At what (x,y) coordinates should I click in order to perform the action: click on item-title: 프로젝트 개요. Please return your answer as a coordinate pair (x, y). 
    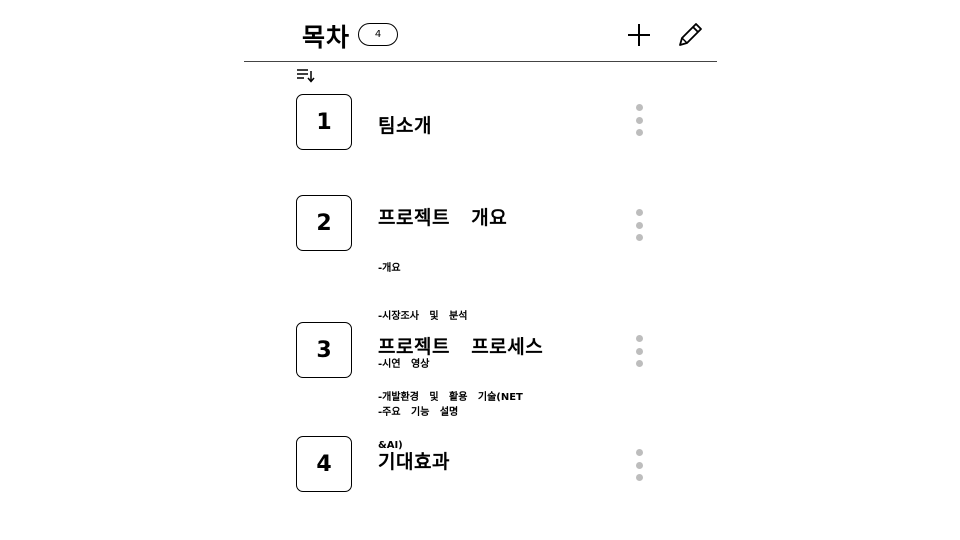
    Looking at the image, I should click on (443, 218).